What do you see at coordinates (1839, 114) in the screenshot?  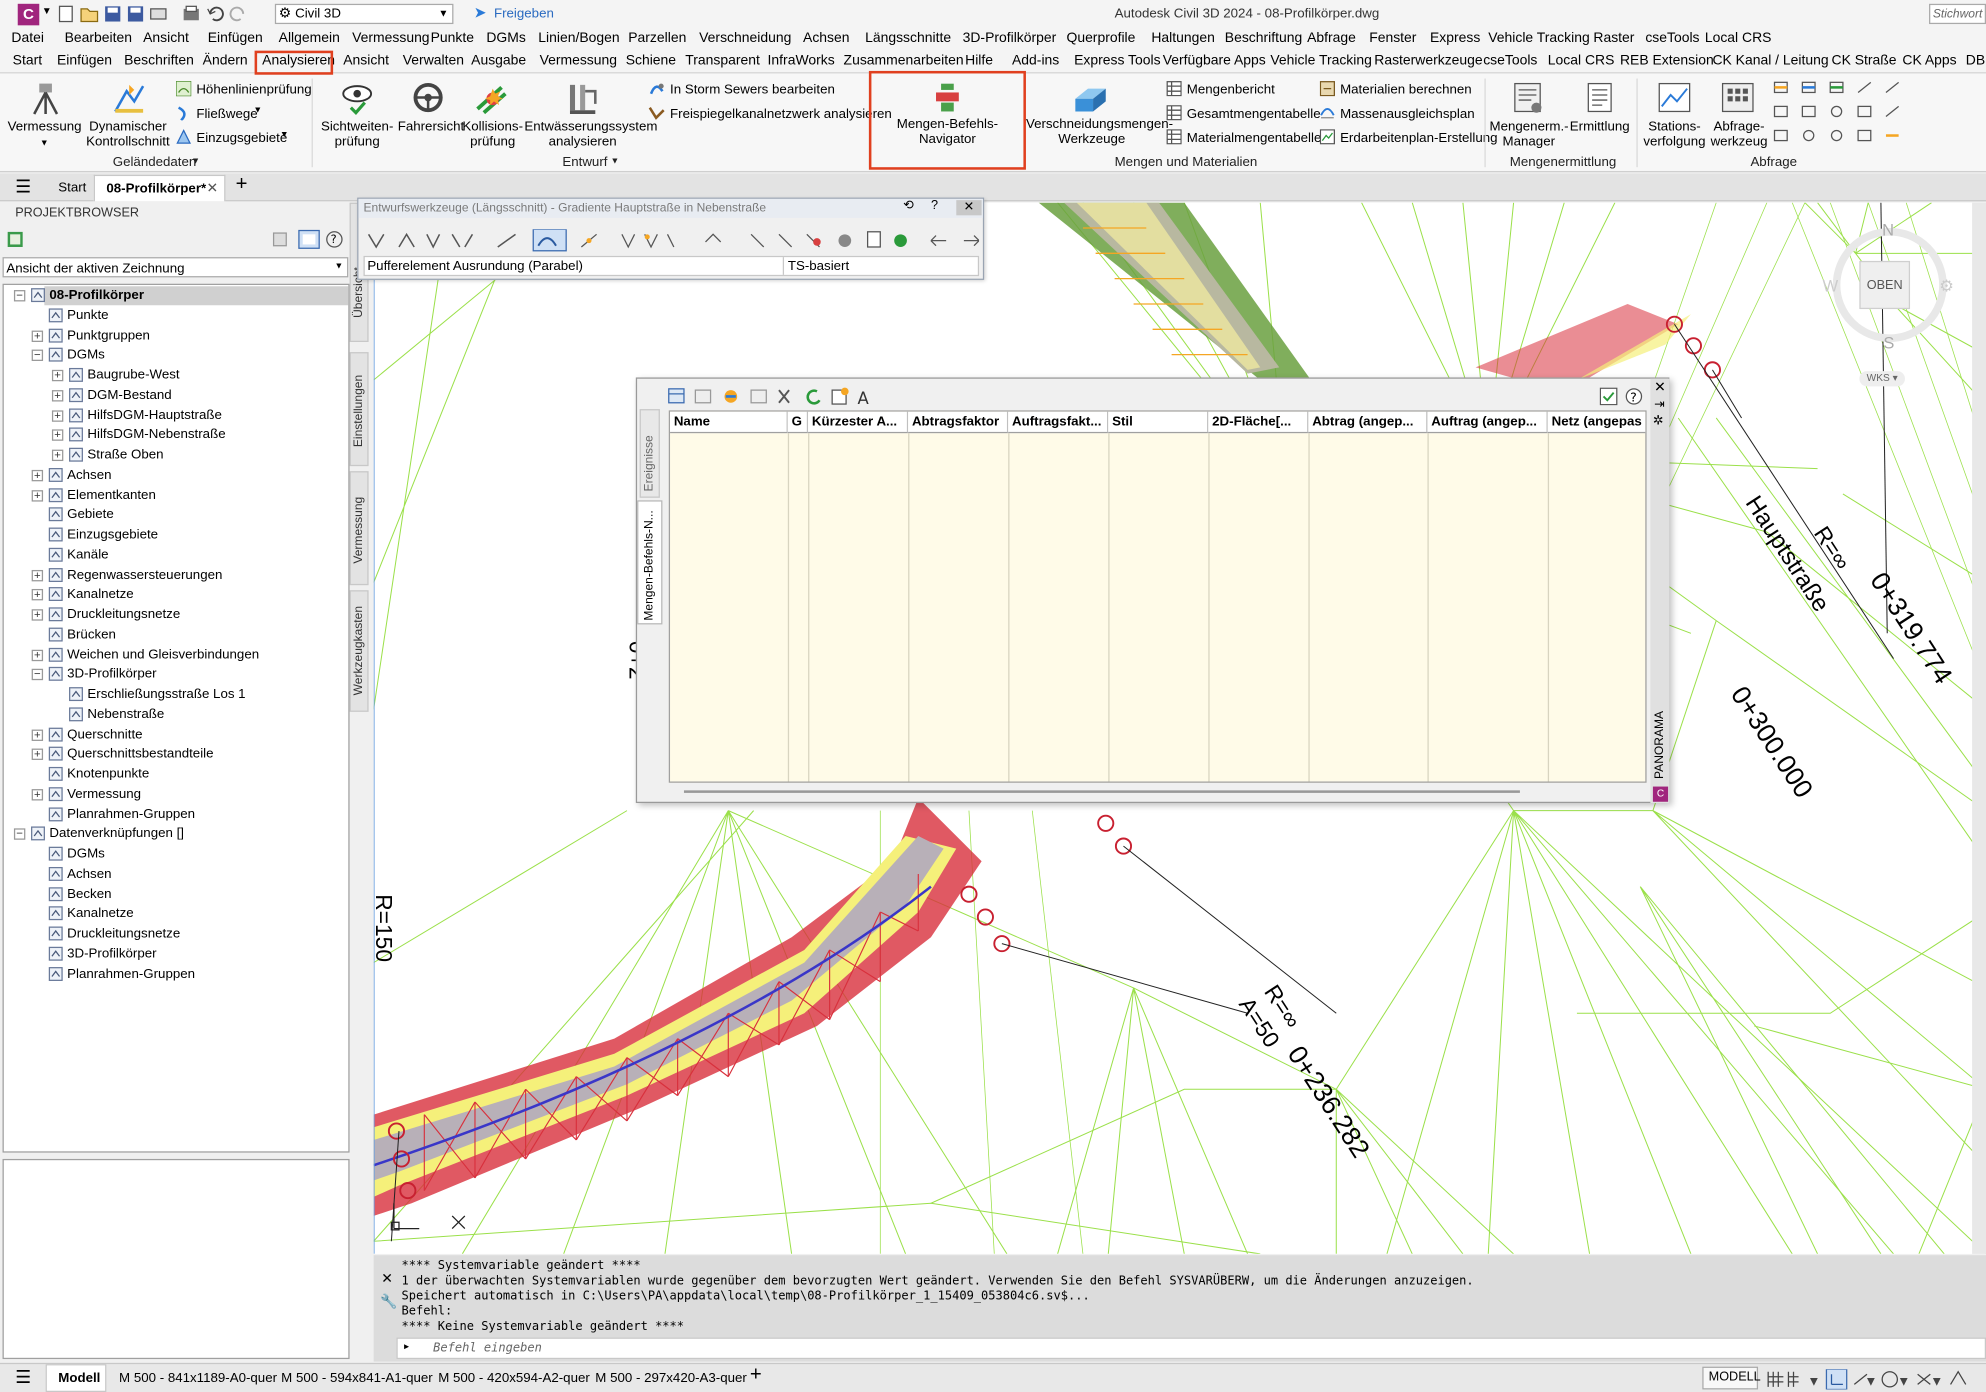 I see `inquiry-small-icons` at bounding box center [1839, 114].